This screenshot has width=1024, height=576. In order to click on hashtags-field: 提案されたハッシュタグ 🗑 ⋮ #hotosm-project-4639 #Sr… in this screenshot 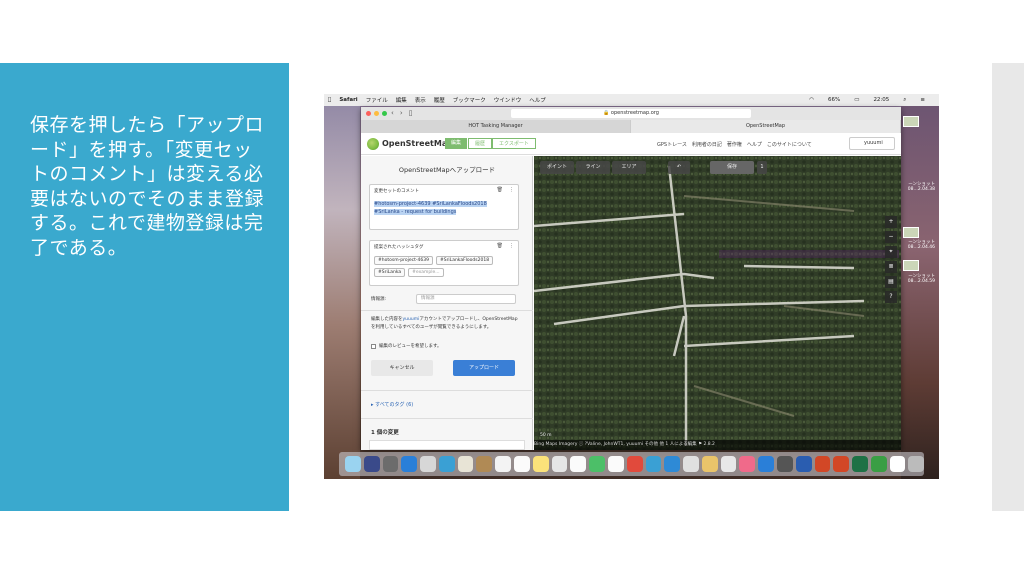, I will do `click(444, 263)`.